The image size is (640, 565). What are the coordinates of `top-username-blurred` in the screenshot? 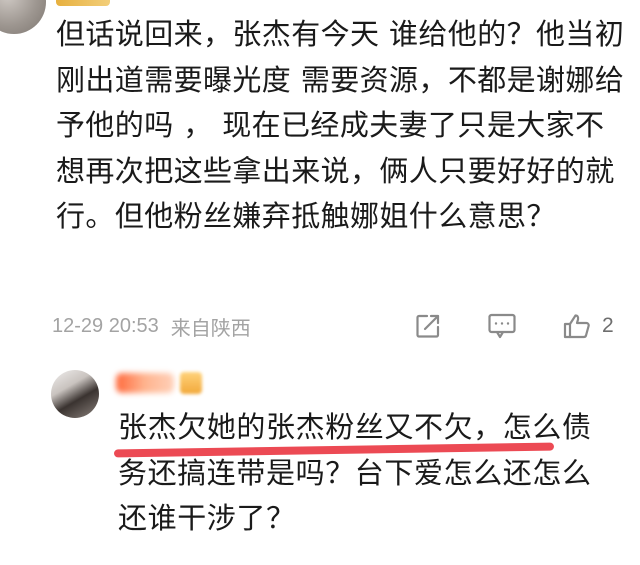 It's located at (83, 3).